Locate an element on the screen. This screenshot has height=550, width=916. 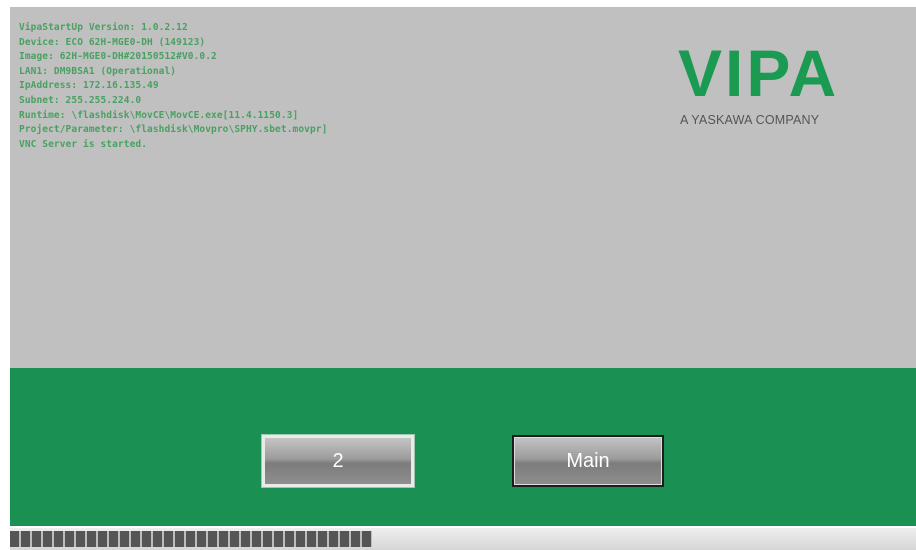
boot-log-line: VNC Server is started. is located at coordinates (83, 144).